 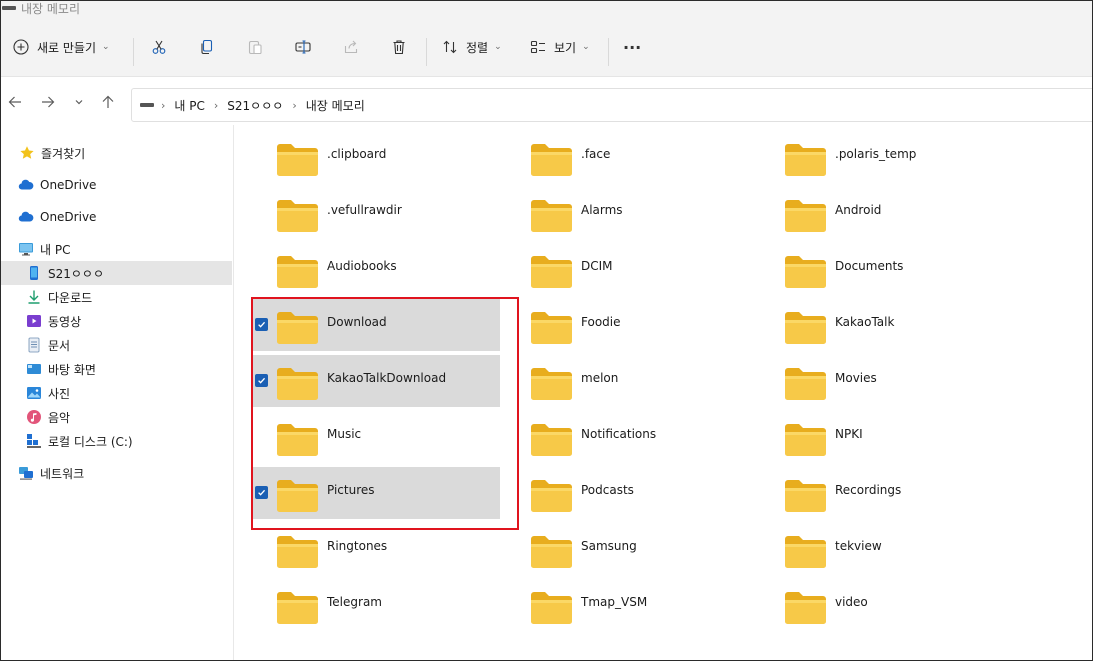 What do you see at coordinates (108, 102) in the screenshot?
I see `up-button` at bounding box center [108, 102].